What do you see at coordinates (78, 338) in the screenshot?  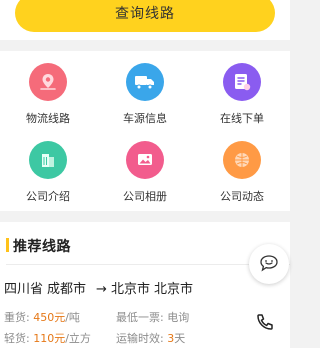 I see `light-unit: /立方` at bounding box center [78, 338].